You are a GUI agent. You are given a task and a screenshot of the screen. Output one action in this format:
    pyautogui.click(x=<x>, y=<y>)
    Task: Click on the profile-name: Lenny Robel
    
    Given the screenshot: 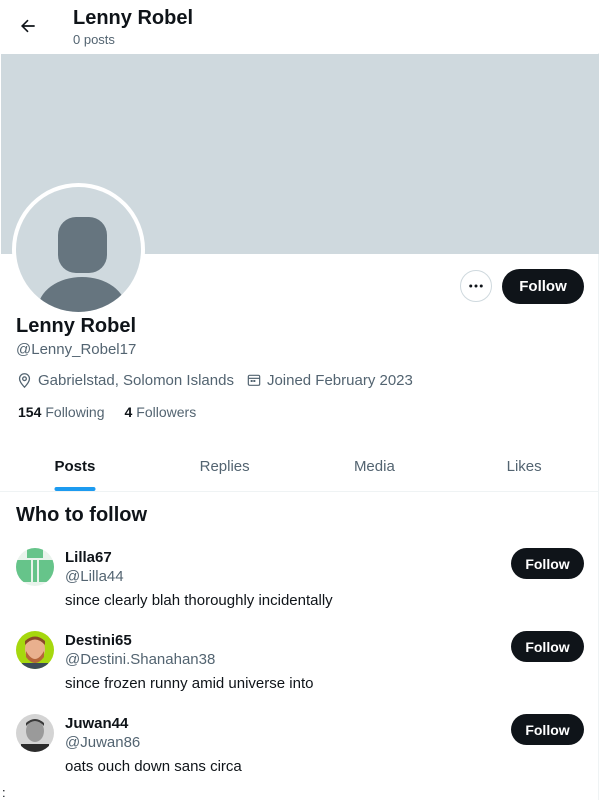 What is the action you would take?
    pyautogui.click(x=76, y=326)
    